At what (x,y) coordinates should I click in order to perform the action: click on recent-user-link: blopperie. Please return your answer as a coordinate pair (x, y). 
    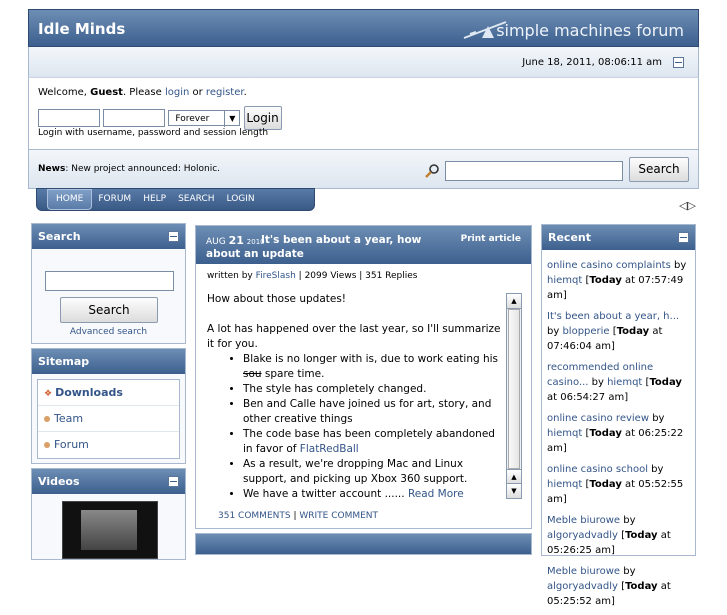
    Looking at the image, I should click on (585, 331).